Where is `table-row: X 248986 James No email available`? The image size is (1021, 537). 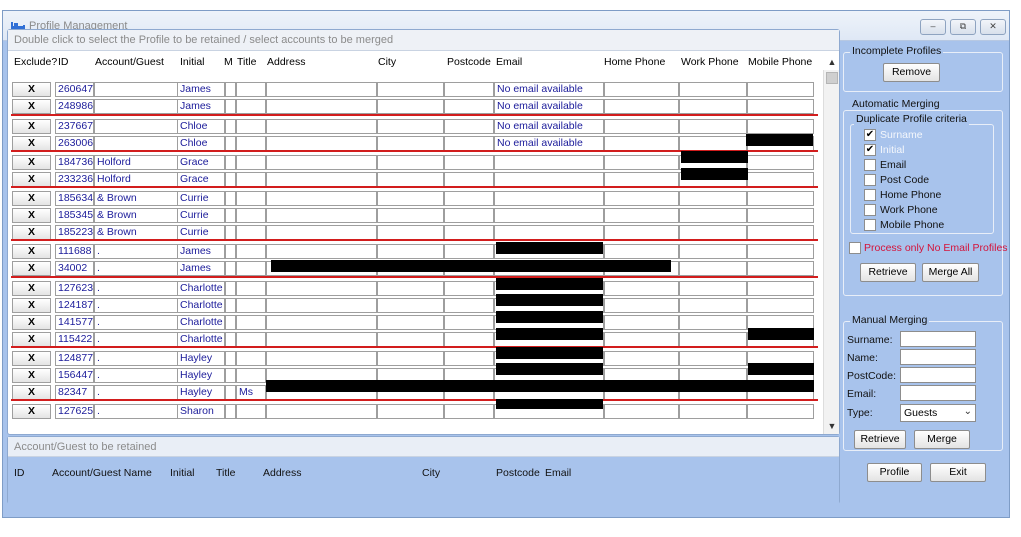
table-row: X 248986 James No email available is located at coordinates (415, 106).